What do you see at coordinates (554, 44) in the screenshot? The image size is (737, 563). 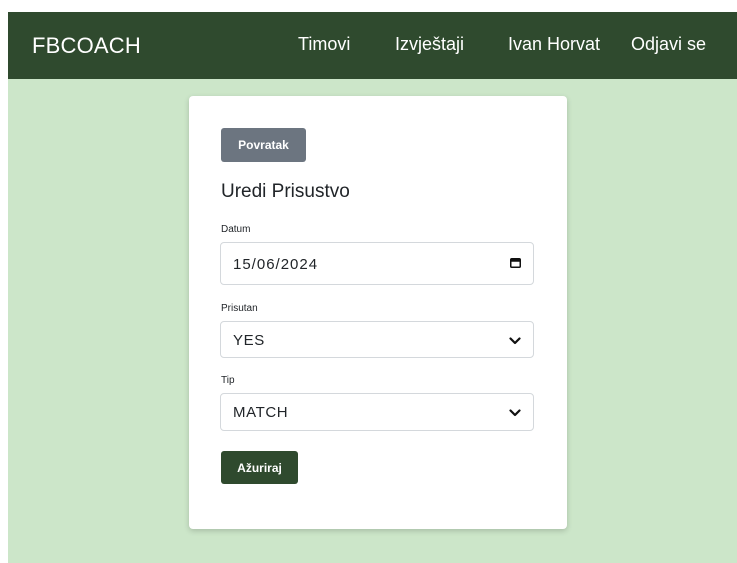 I see `nav-link-user-profile: Ivan Horvat` at bounding box center [554, 44].